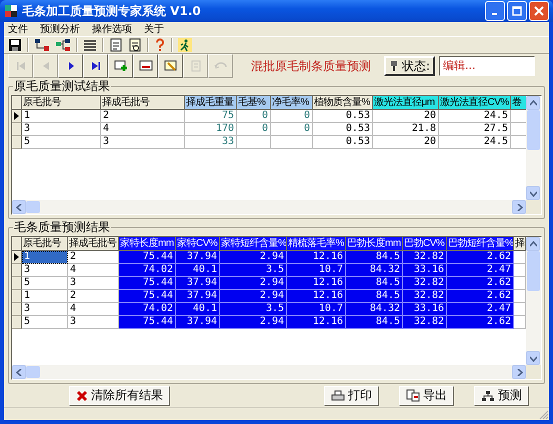 This screenshot has width=553, height=424. What do you see at coordinates (517, 11) in the screenshot?
I see `maximize-button` at bounding box center [517, 11].